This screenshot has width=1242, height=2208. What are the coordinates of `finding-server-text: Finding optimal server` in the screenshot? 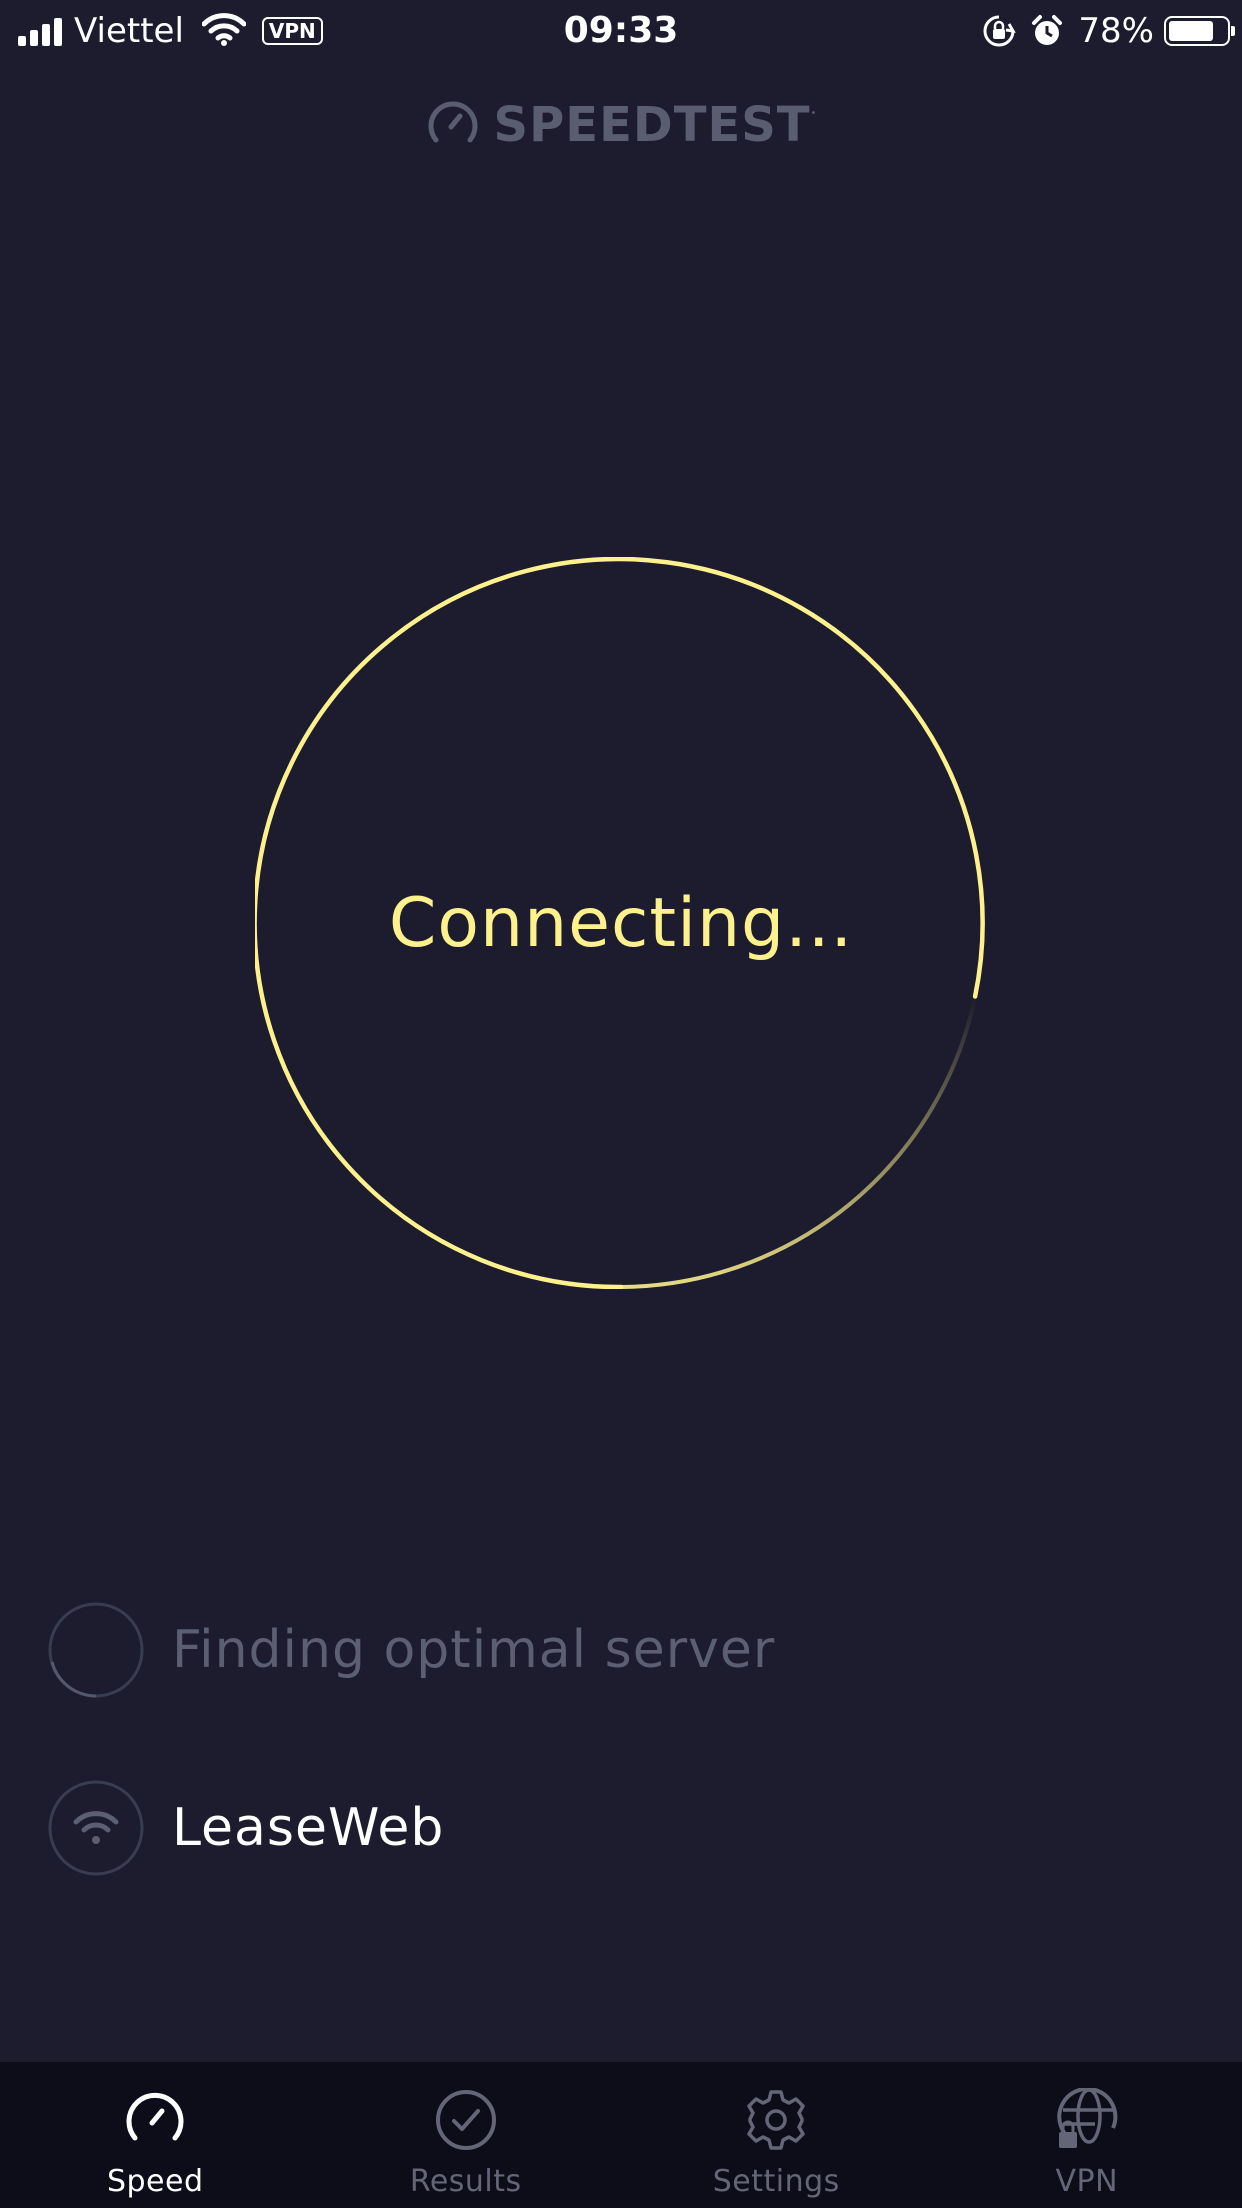 It's located at (474, 1650).